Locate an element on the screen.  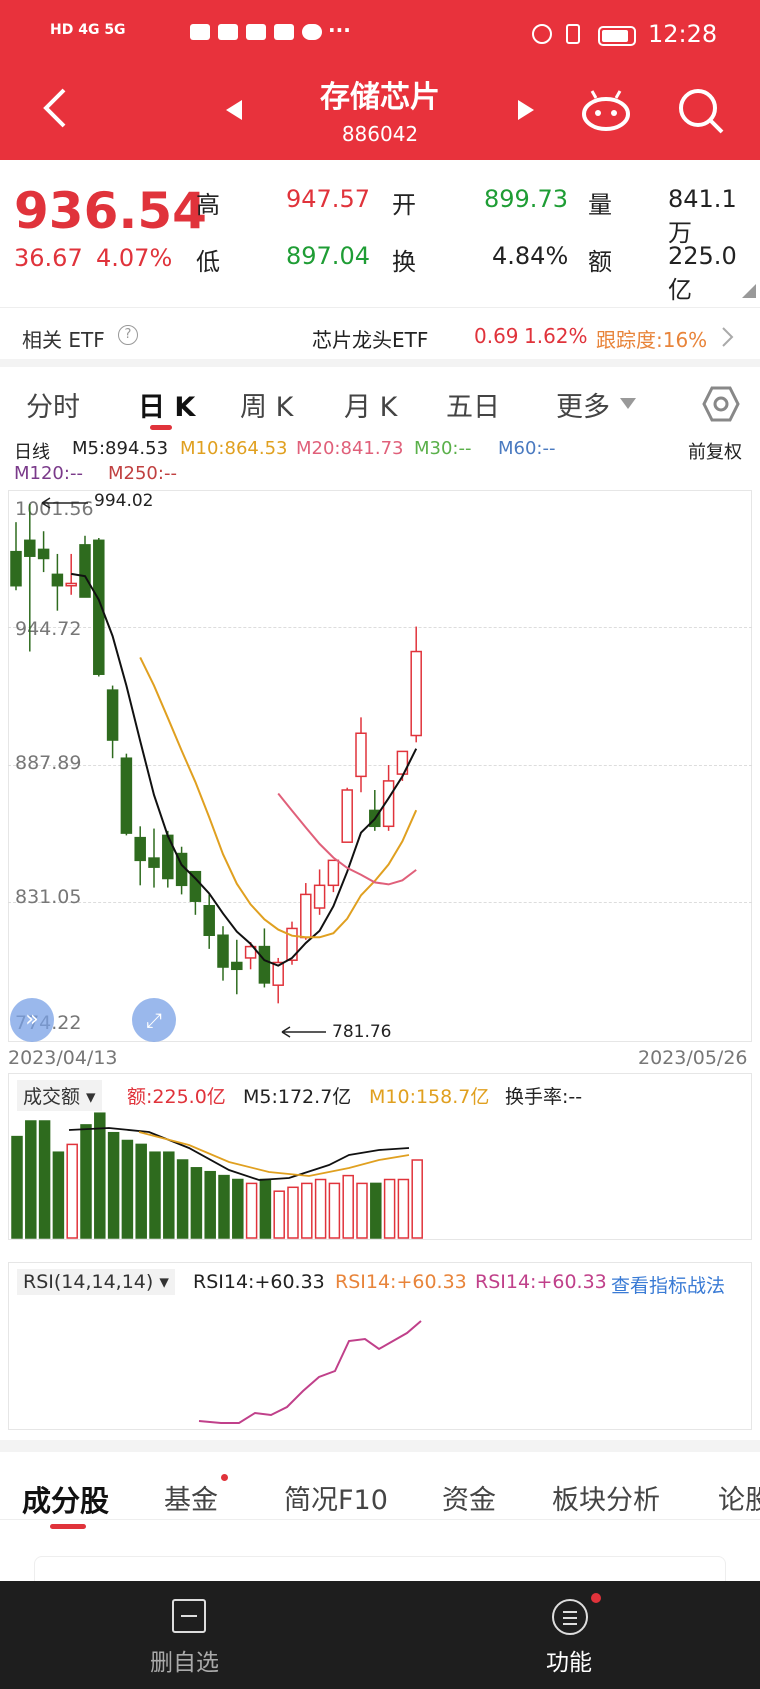
volume-amount: 额:225.0亿 is located at coordinates (176, 1097).